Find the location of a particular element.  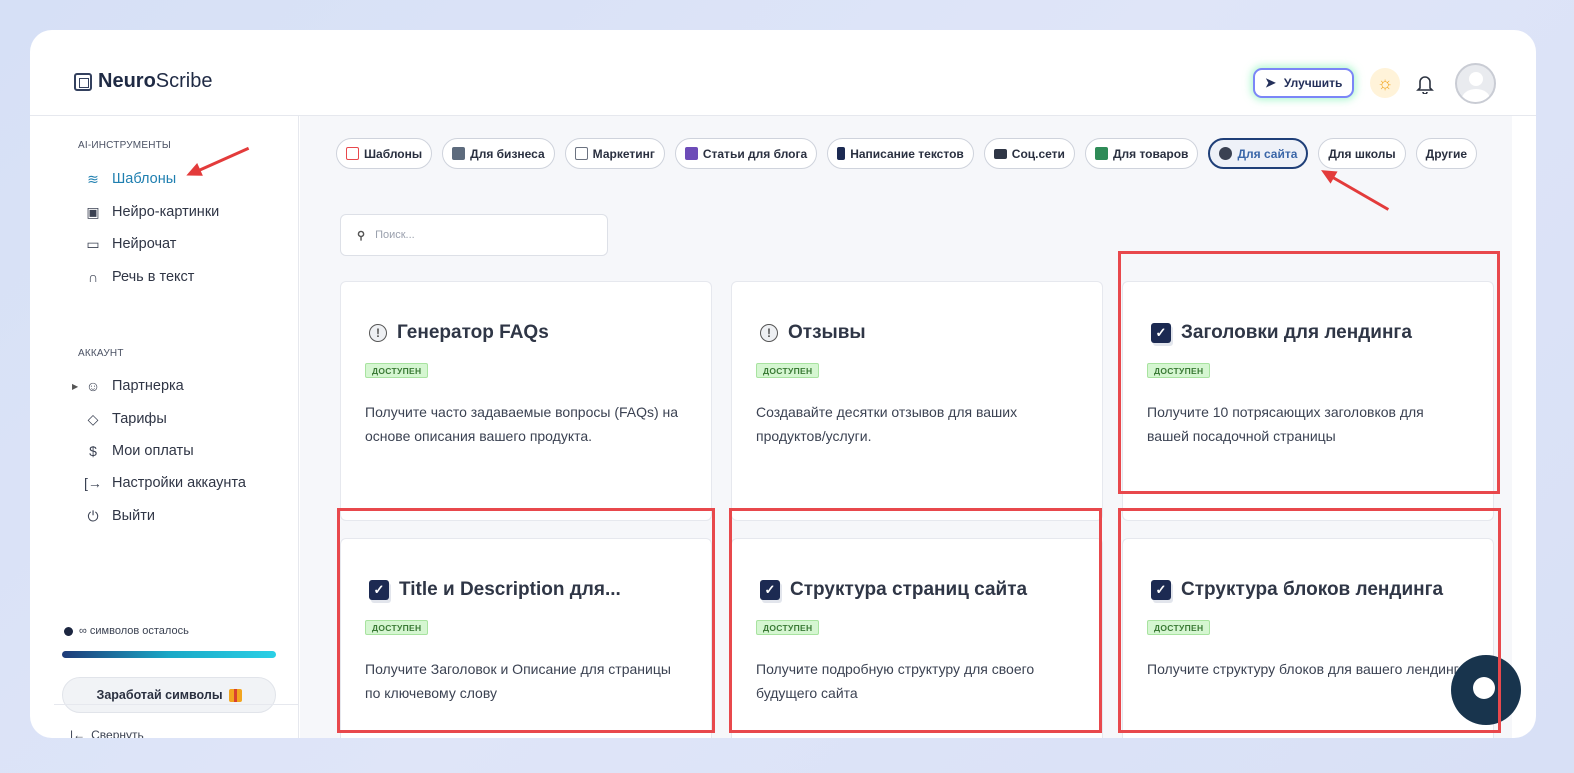

card-title: ! Отзывы is located at coordinates (813, 333).